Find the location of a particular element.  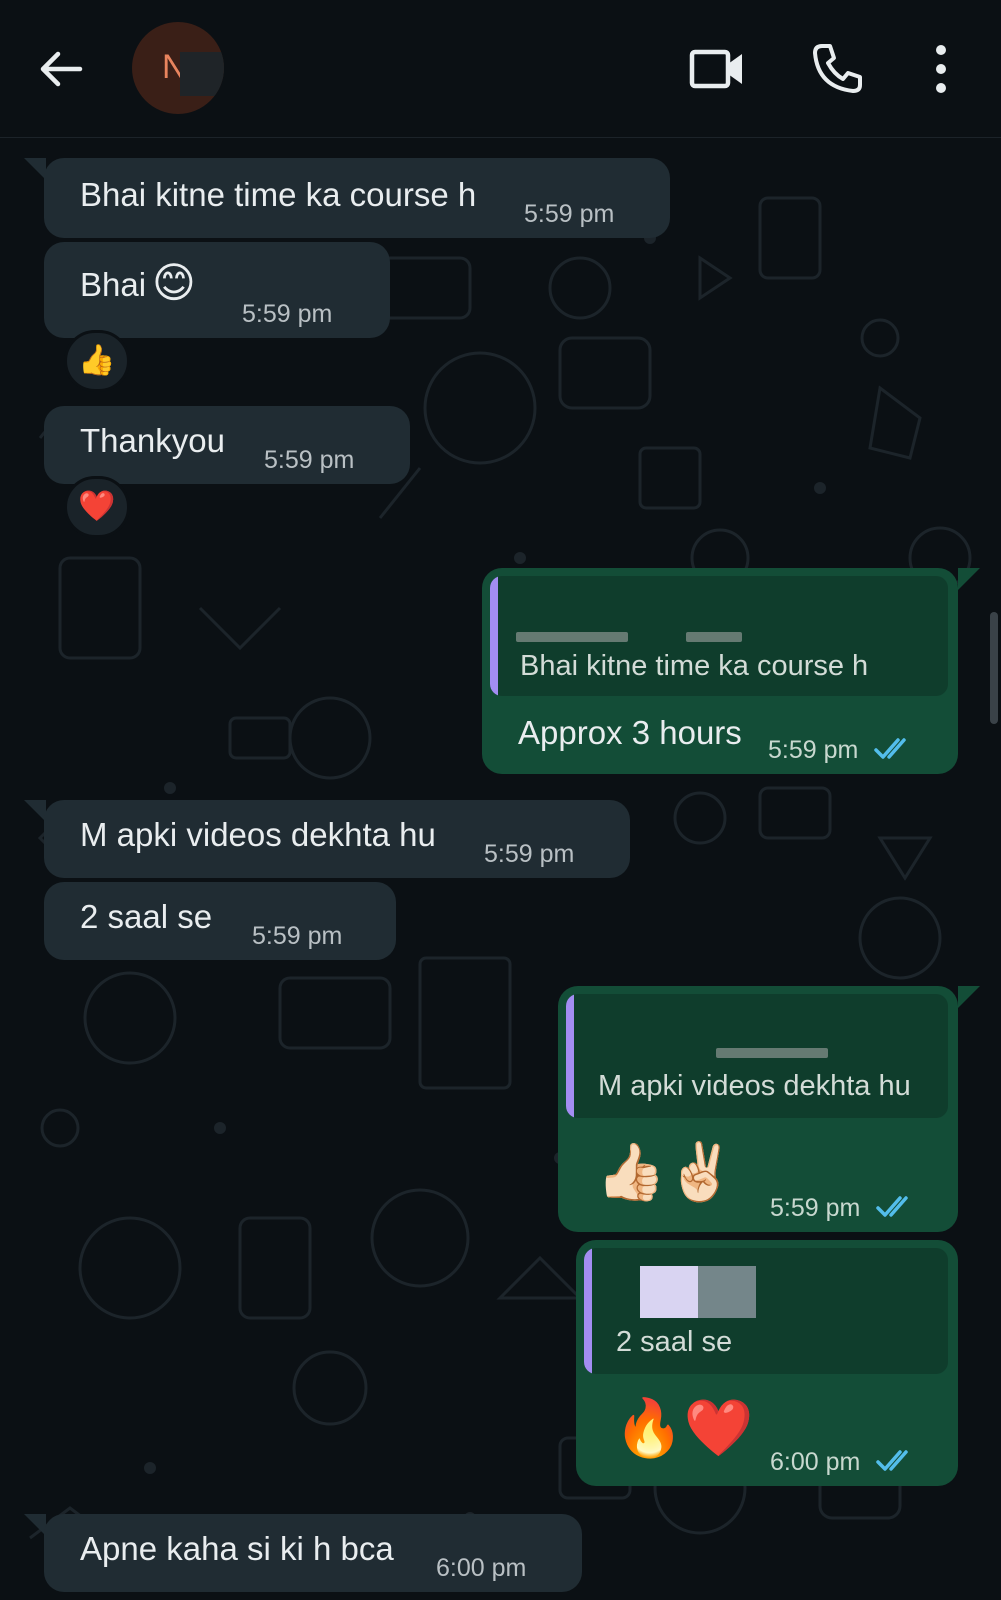

incoming-message: Bhai kitne time ka course h 5:59 pm is located at coordinates (357, 198).